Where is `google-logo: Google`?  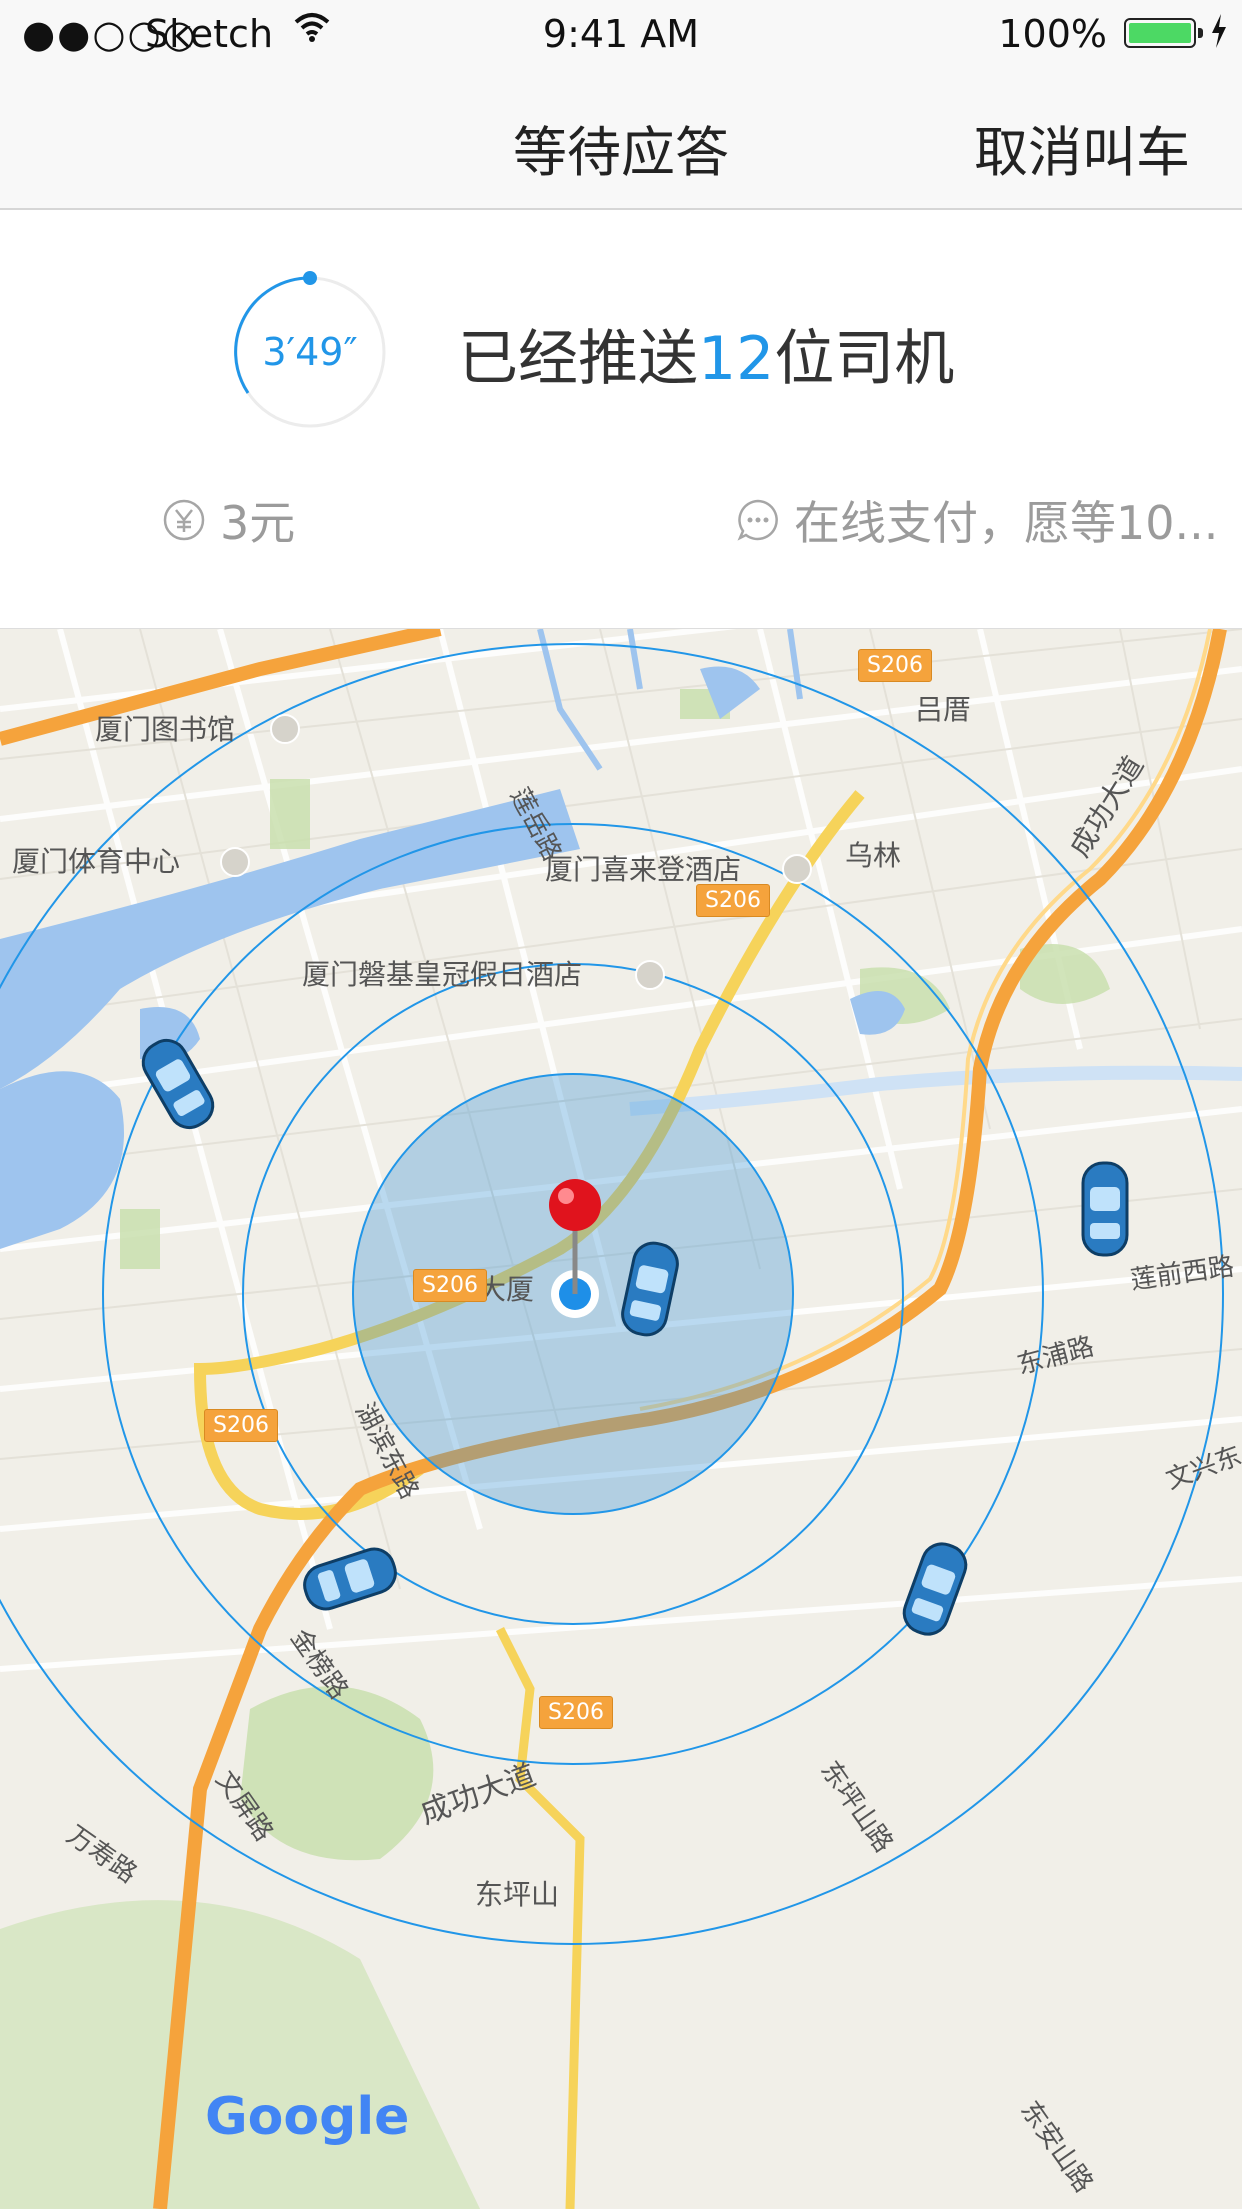 google-logo: Google is located at coordinates (307, 2117).